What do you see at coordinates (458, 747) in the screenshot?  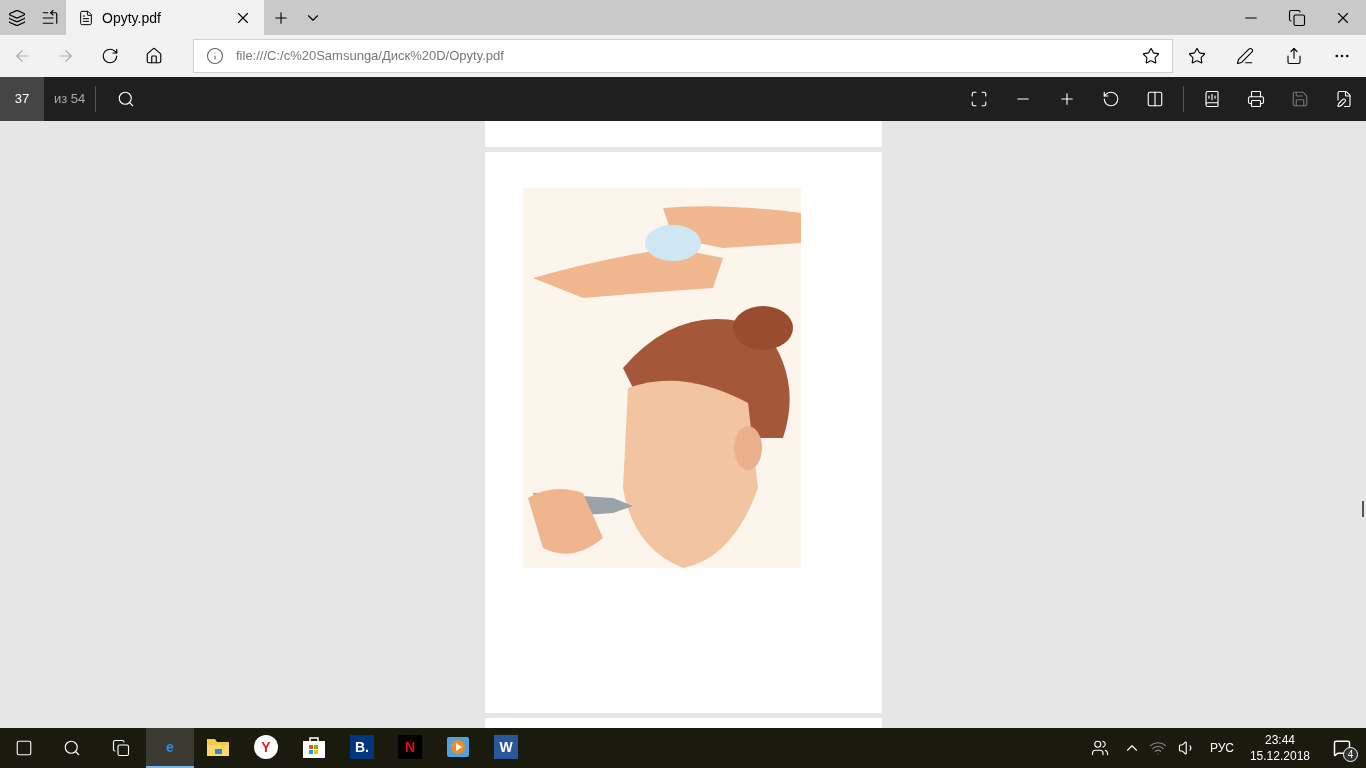 I see `player-icon` at bounding box center [458, 747].